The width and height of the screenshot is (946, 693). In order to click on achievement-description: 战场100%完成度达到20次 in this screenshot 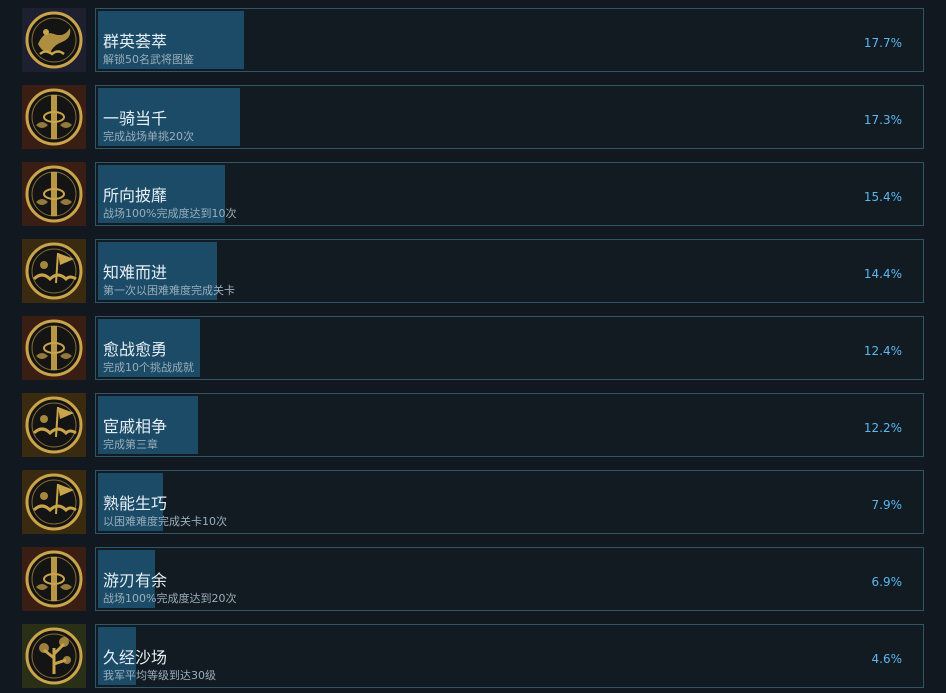, I will do `click(170, 598)`.